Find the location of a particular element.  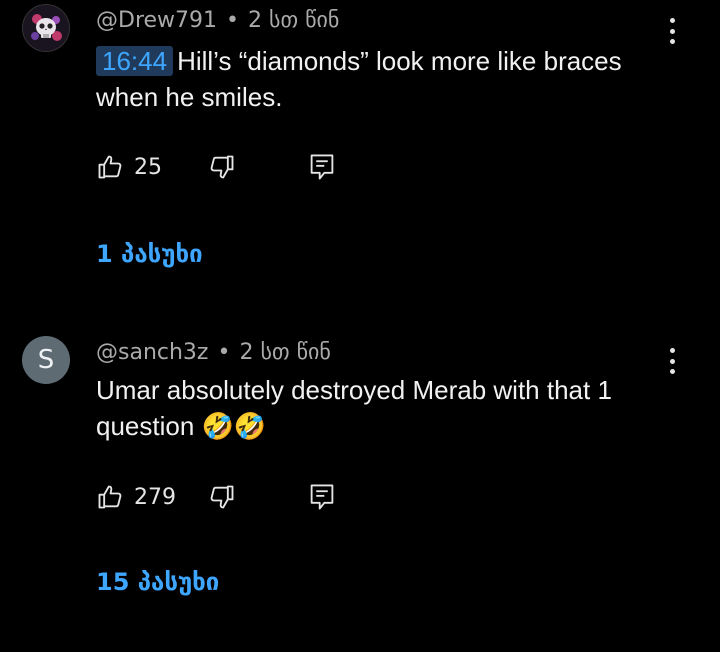

comment-author: @Drew791 is located at coordinates (156, 20).